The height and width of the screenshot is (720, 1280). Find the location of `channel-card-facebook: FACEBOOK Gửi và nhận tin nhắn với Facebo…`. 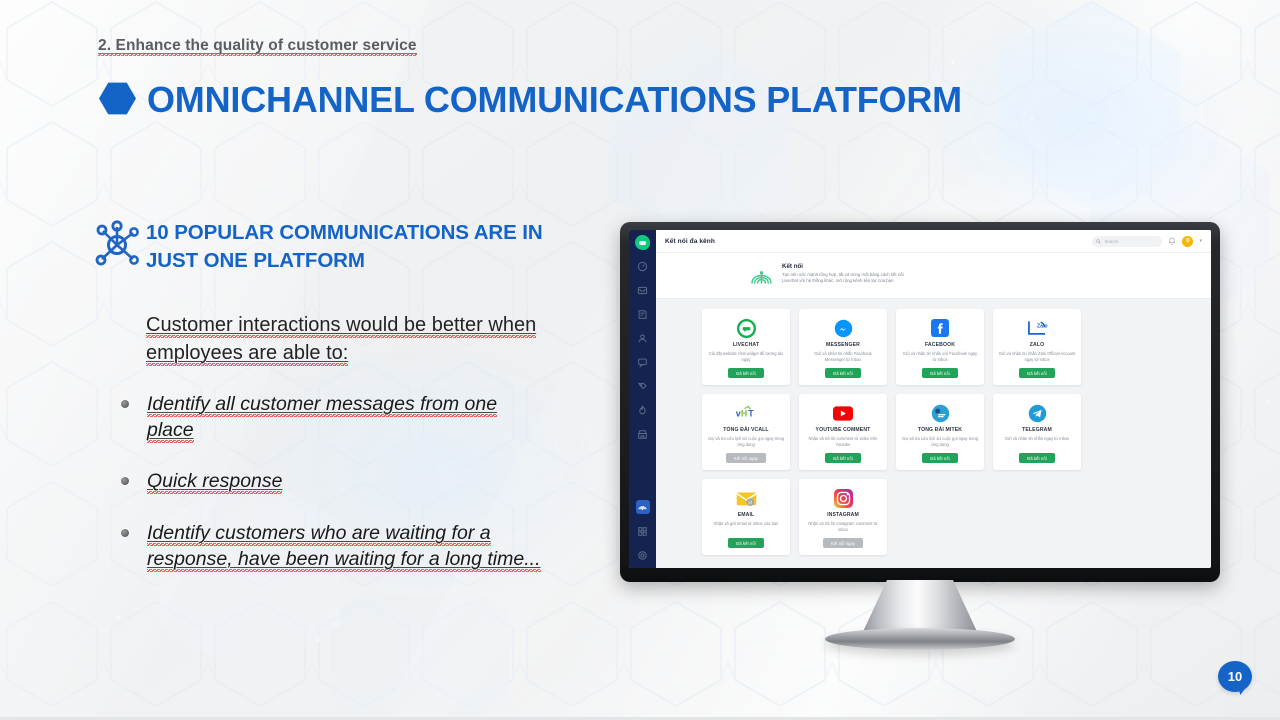

channel-card-facebook: FACEBOOK Gửi và nhận tin nhắn với Facebo… is located at coordinates (940, 347).